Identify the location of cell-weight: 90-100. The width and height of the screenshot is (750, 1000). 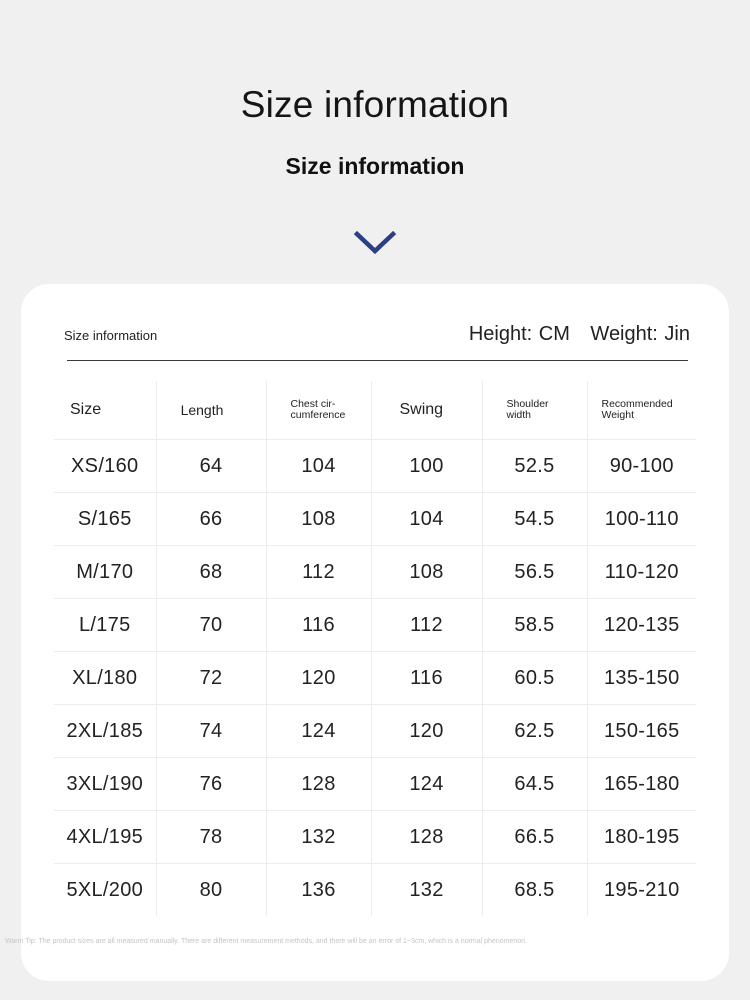
(641, 466).